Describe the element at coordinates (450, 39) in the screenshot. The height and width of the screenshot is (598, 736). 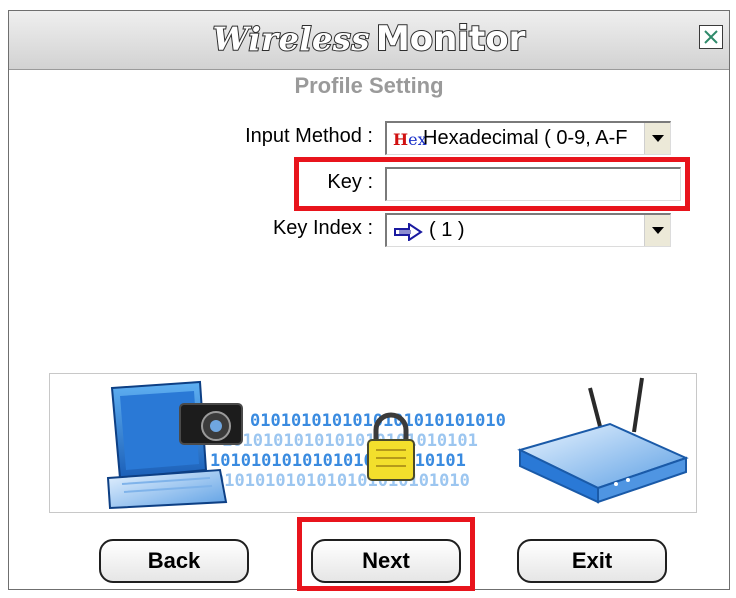
I see `app-title-monitor: Monitor` at that location.